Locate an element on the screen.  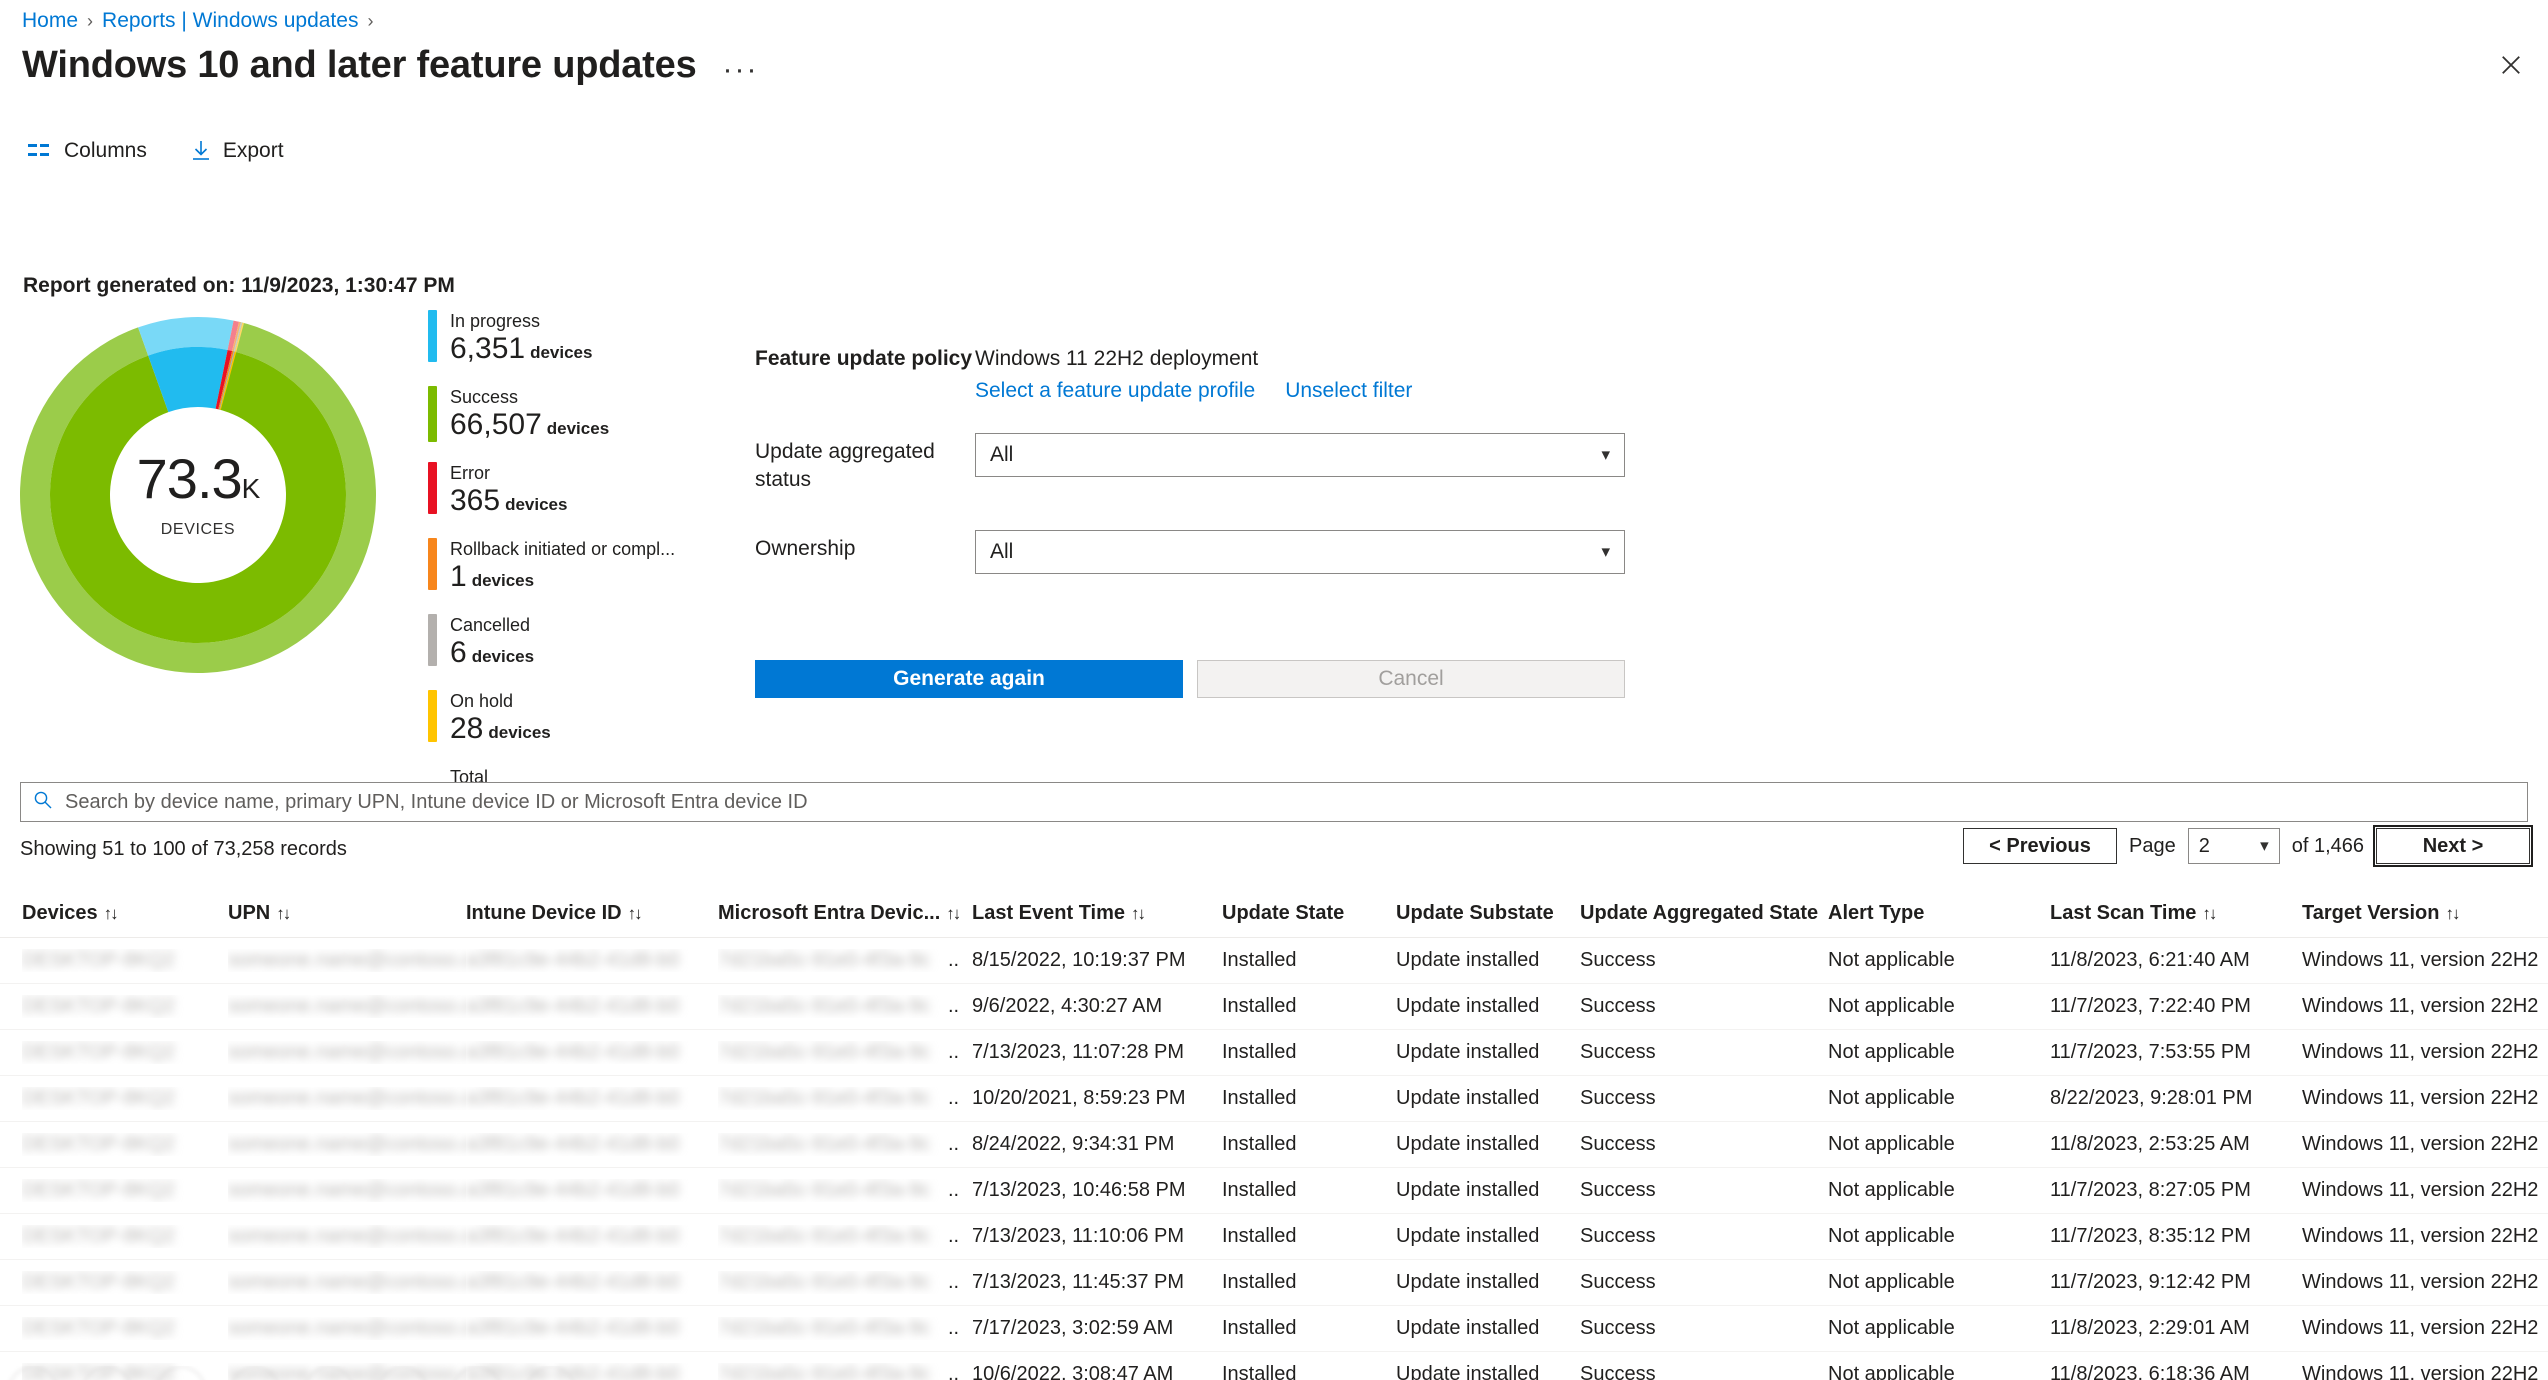
cell-last-event-time: 7/17/2023, 3:02:59 AM is located at coordinates (1073, 1328).